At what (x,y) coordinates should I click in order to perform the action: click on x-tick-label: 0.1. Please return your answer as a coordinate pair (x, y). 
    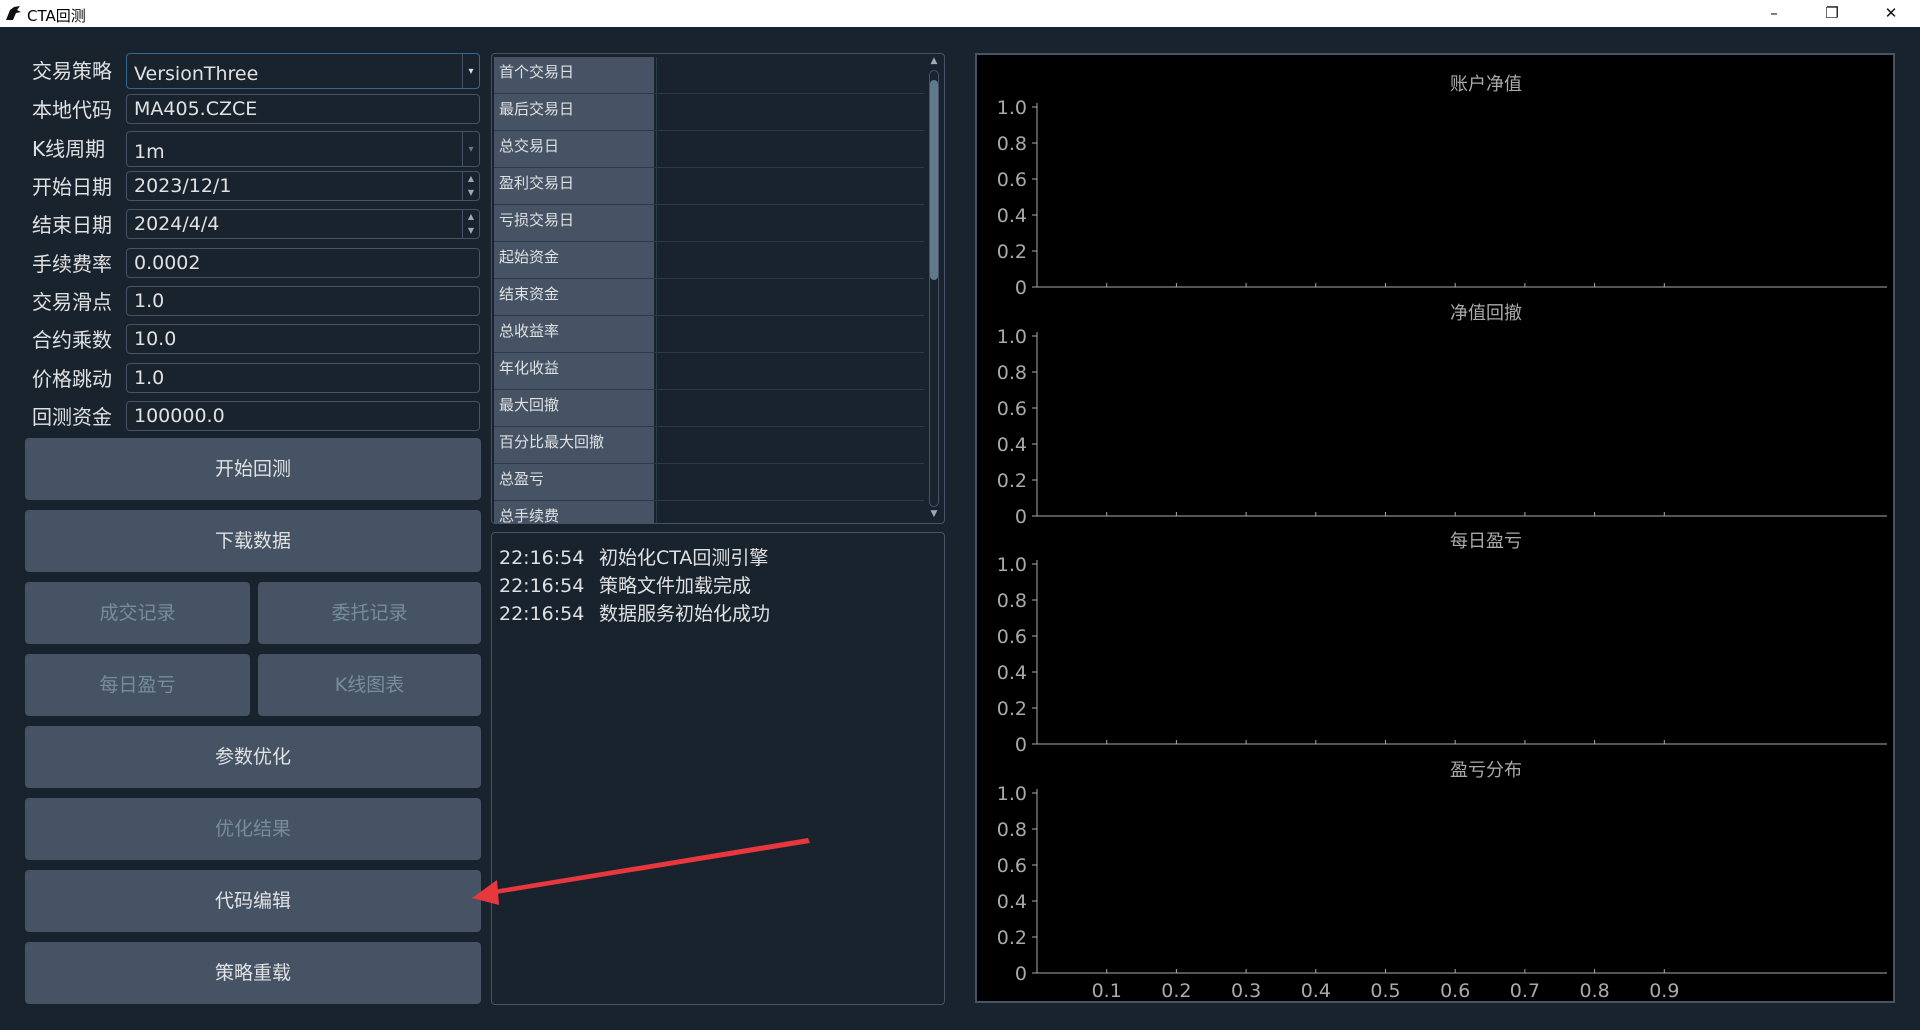
    Looking at the image, I should click on (1107, 990).